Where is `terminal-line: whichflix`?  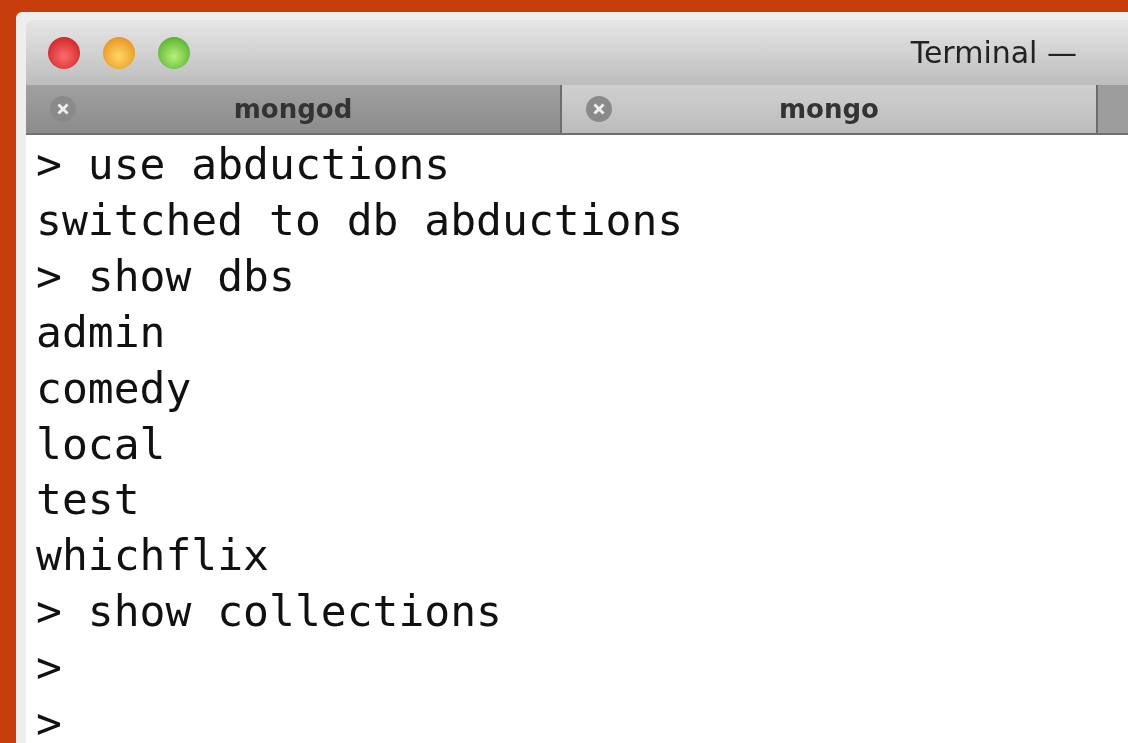
terminal-line: whichflix is located at coordinates (152, 556).